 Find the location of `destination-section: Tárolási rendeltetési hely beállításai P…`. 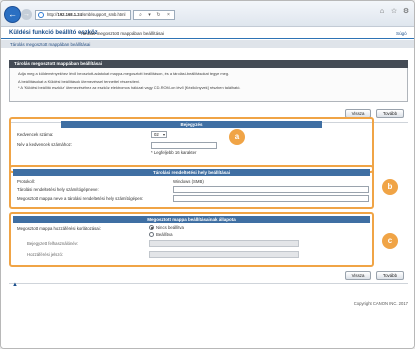

destination-section: Tárolási rendeltetési hely beállításai P… is located at coordinates (191, 187).